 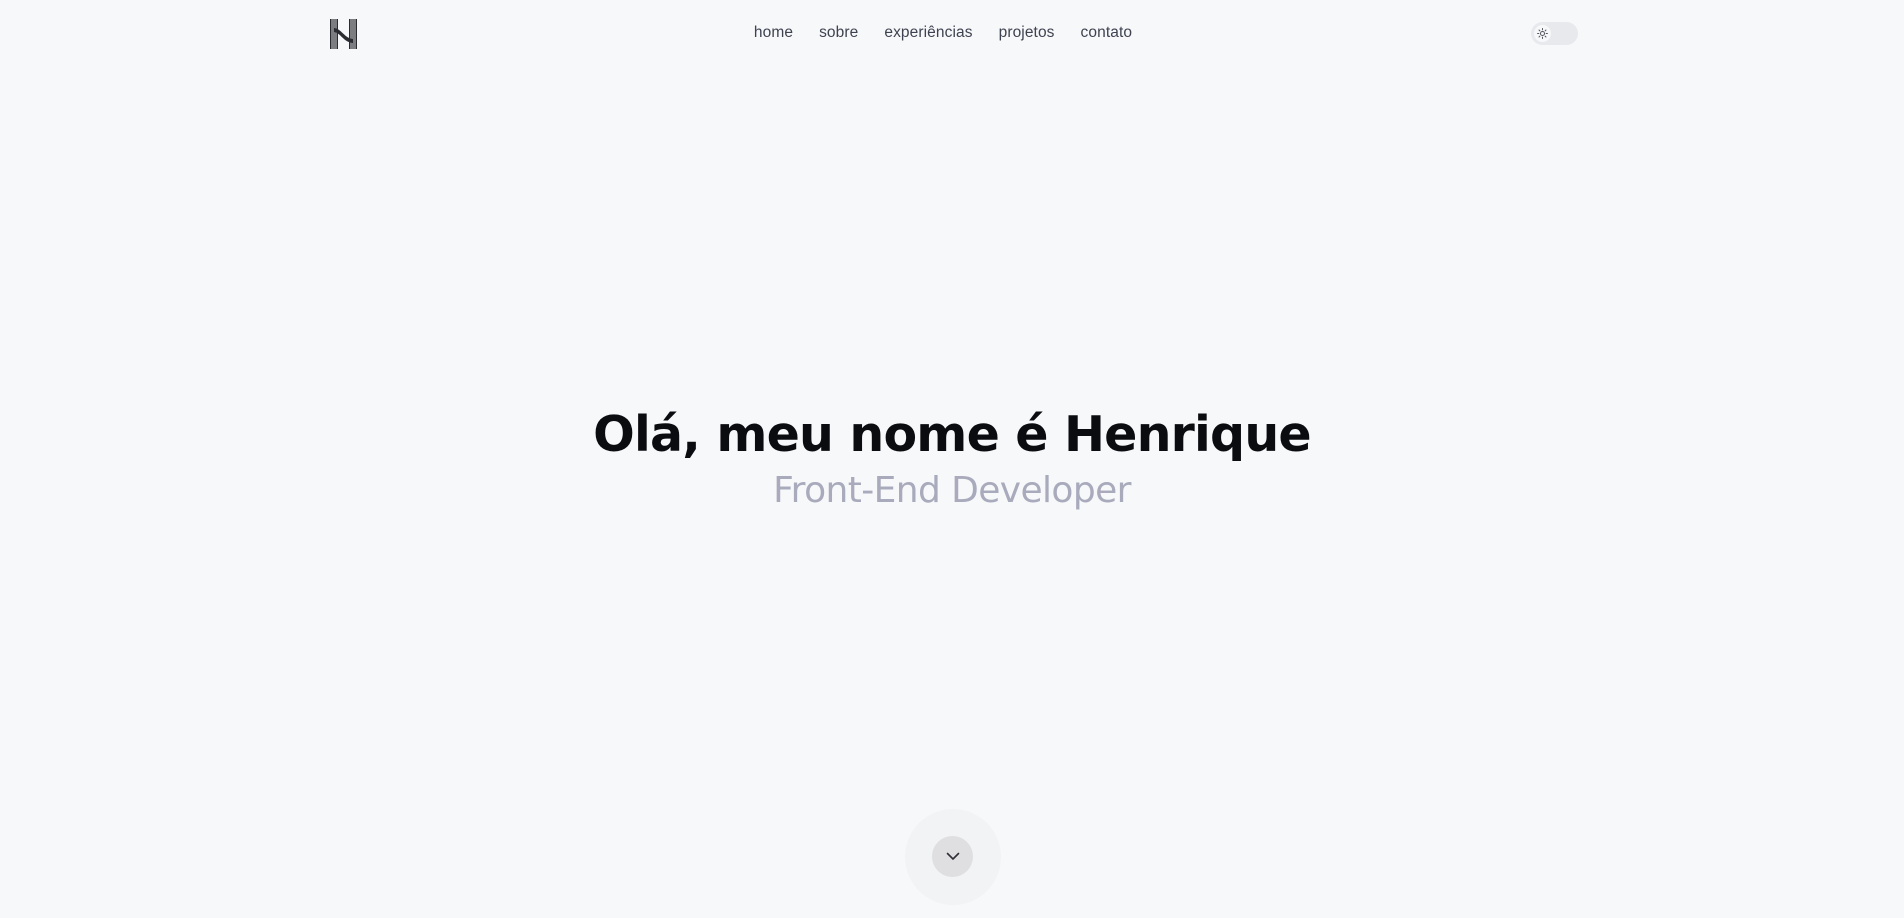 I want to click on nav-link-experiencias: experiências, so click(x=928, y=33).